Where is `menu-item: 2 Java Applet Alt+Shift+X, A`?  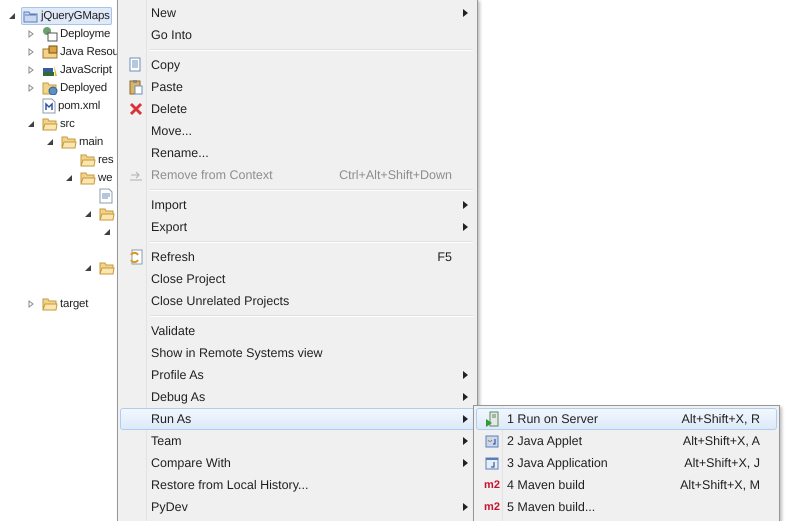
menu-item: 2 Java Applet Alt+Shift+X, A is located at coordinates (626, 441).